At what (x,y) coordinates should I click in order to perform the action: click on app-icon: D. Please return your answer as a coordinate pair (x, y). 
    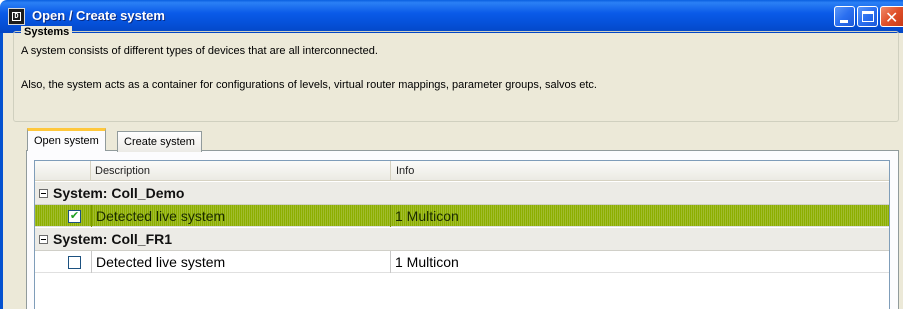
    Looking at the image, I should click on (16, 16).